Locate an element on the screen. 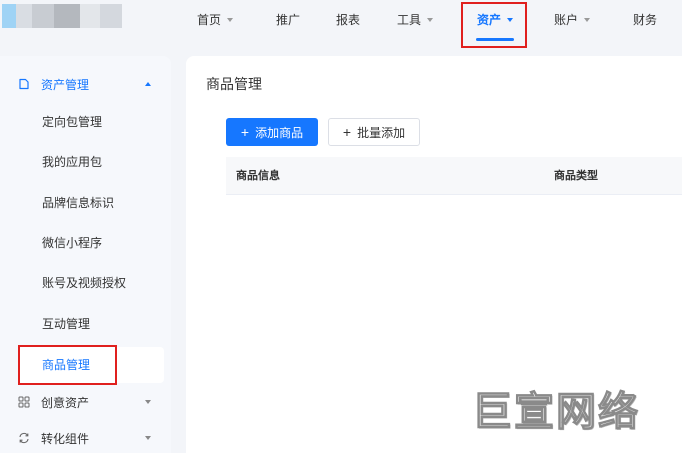  grid-icon is located at coordinates (24, 402).